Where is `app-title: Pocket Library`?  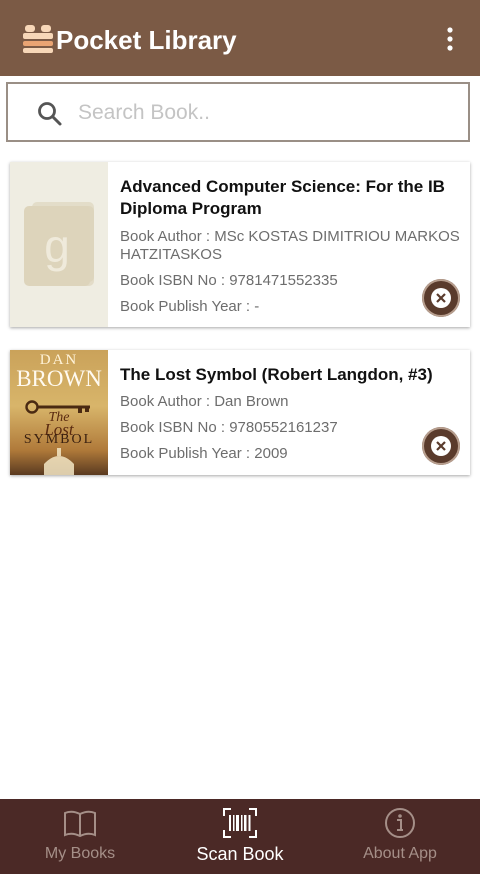
app-title: Pocket Library is located at coordinates (146, 40).